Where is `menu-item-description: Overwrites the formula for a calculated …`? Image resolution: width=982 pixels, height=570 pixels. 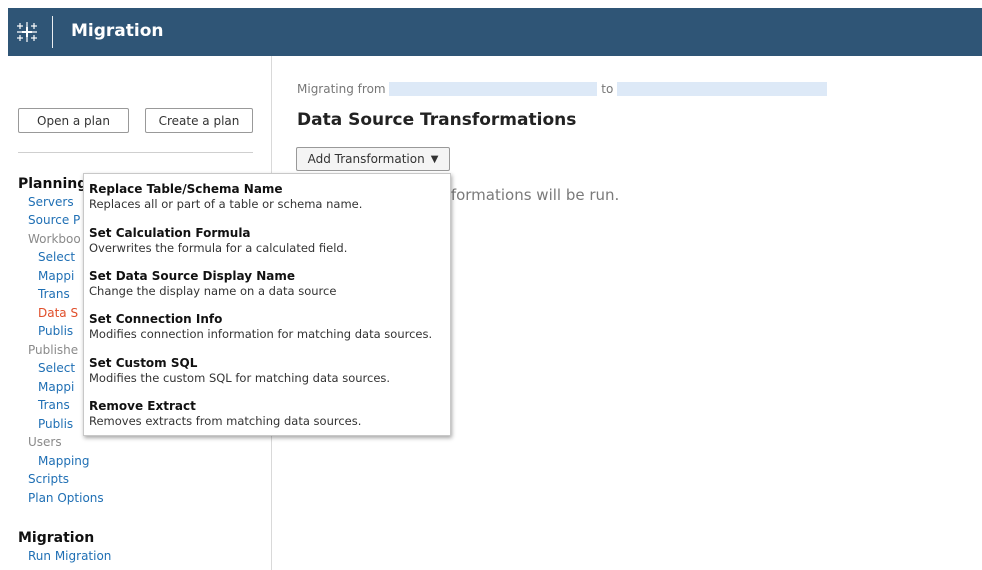
menu-item-description: Overwrites the formula for a calculated … is located at coordinates (218, 248).